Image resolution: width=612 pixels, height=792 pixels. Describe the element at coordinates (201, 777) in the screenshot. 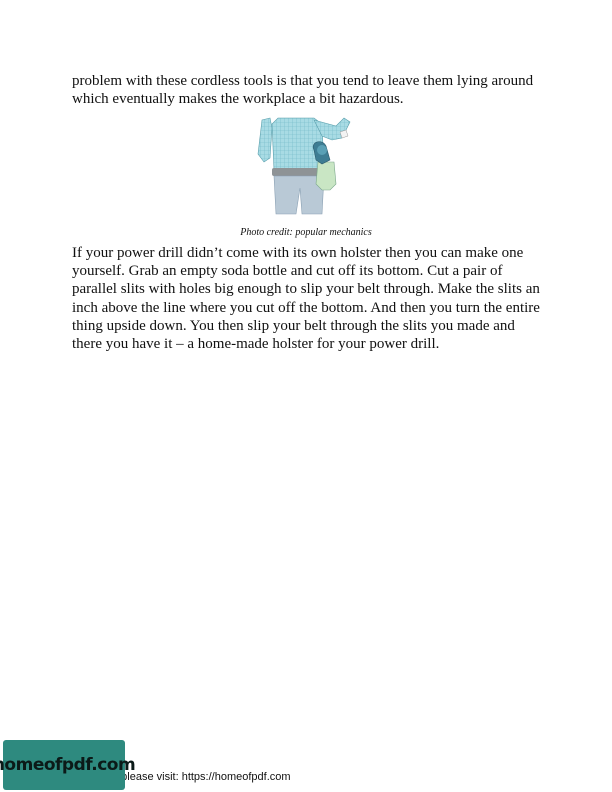

I see `footer-visit-text: e please visit: https://homeofpdf.com` at that location.